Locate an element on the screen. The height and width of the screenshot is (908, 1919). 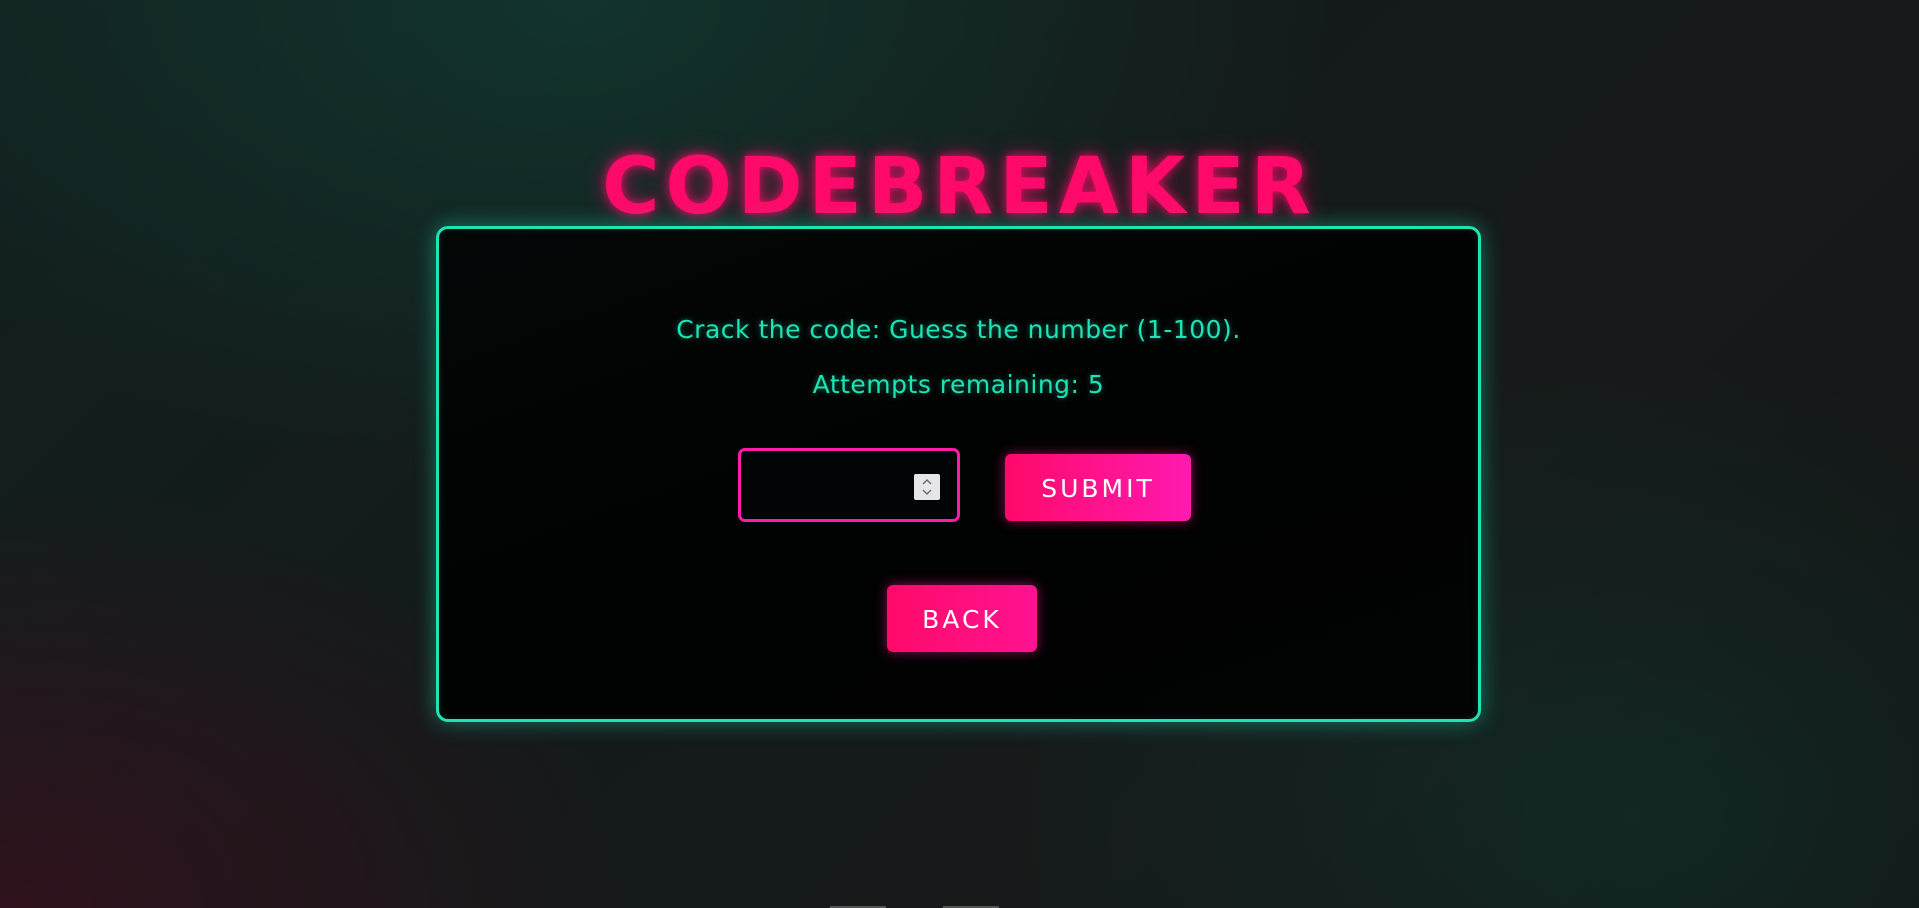
chevron-down-icon is located at coordinates (927, 492).